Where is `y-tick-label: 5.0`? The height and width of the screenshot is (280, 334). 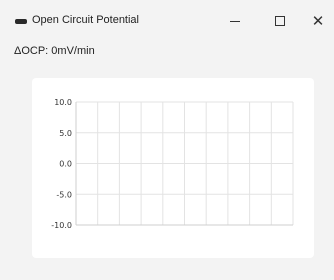 y-tick-label: 5.0 is located at coordinates (65, 133).